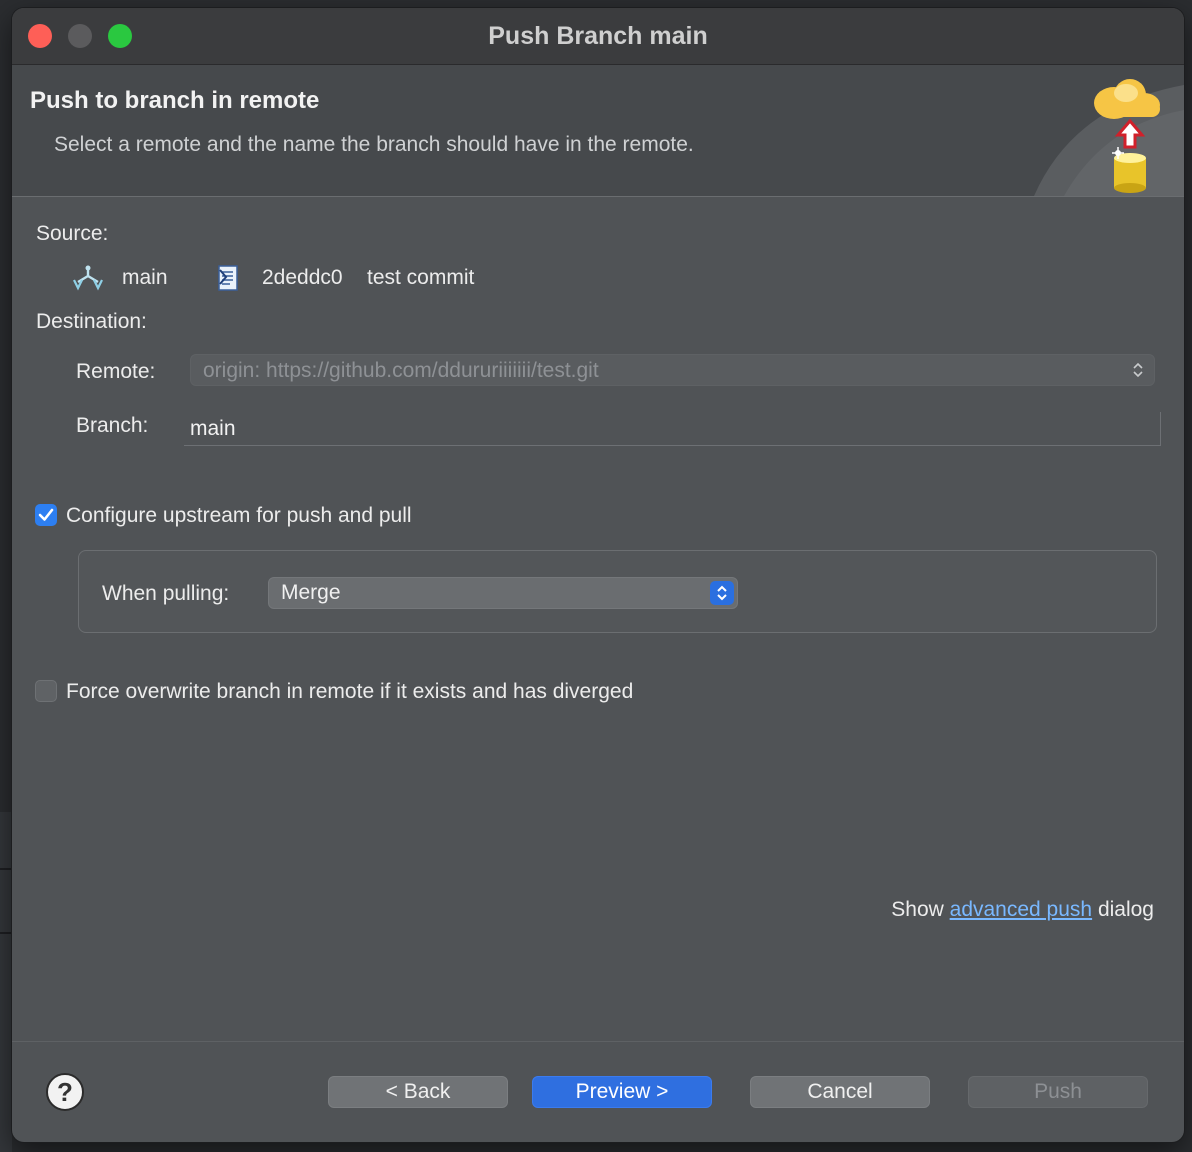 This screenshot has width=1192, height=1152. I want to click on push-button: Push, so click(1058, 1092).